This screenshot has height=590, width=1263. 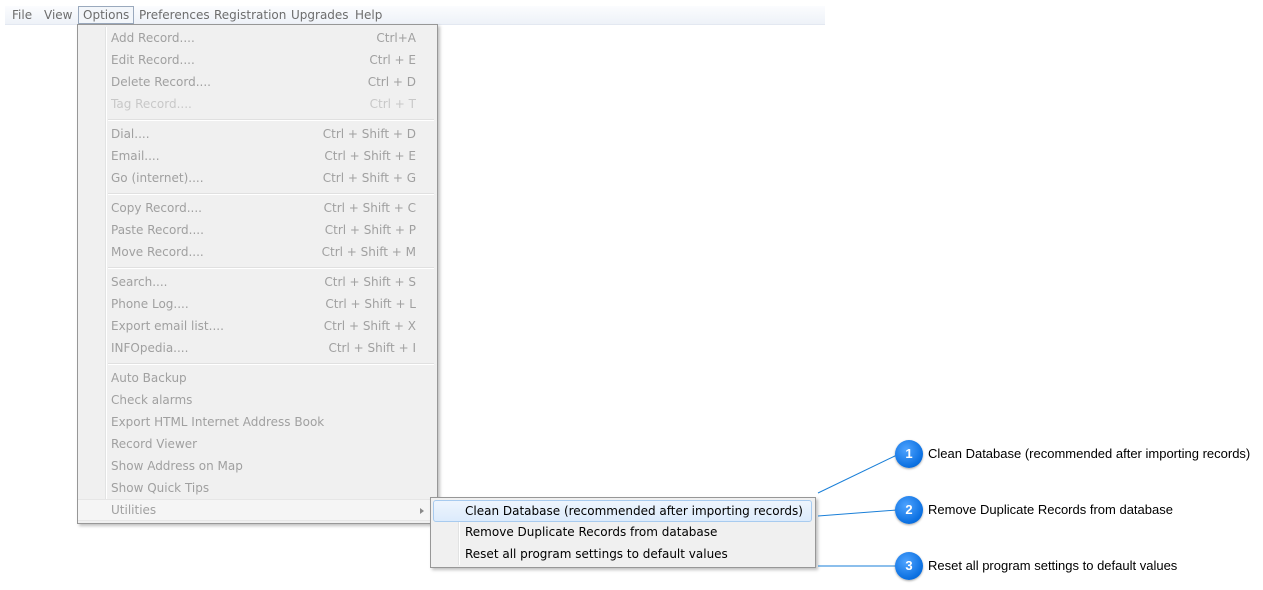 I want to click on callout-badge-2: 2, so click(x=909, y=510).